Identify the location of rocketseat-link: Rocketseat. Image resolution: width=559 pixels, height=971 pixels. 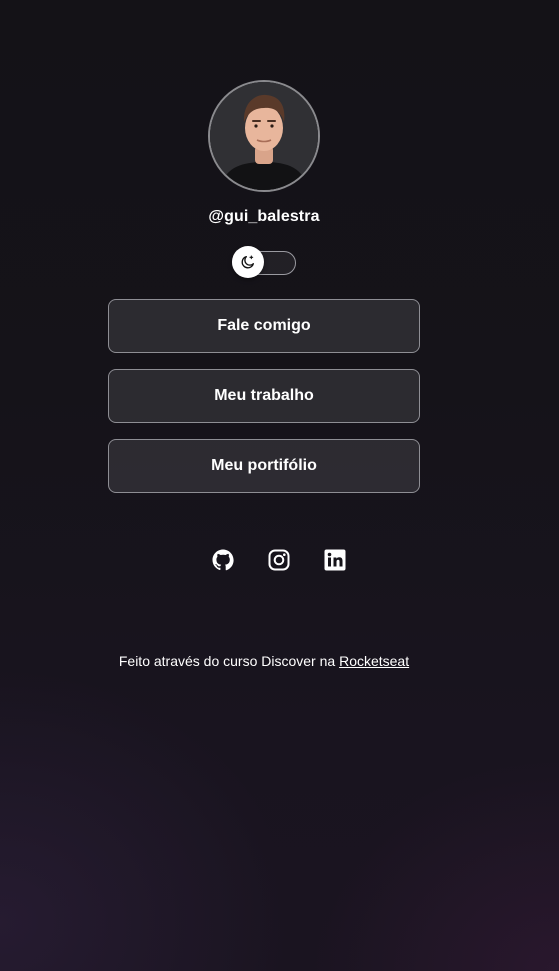
(374, 661).